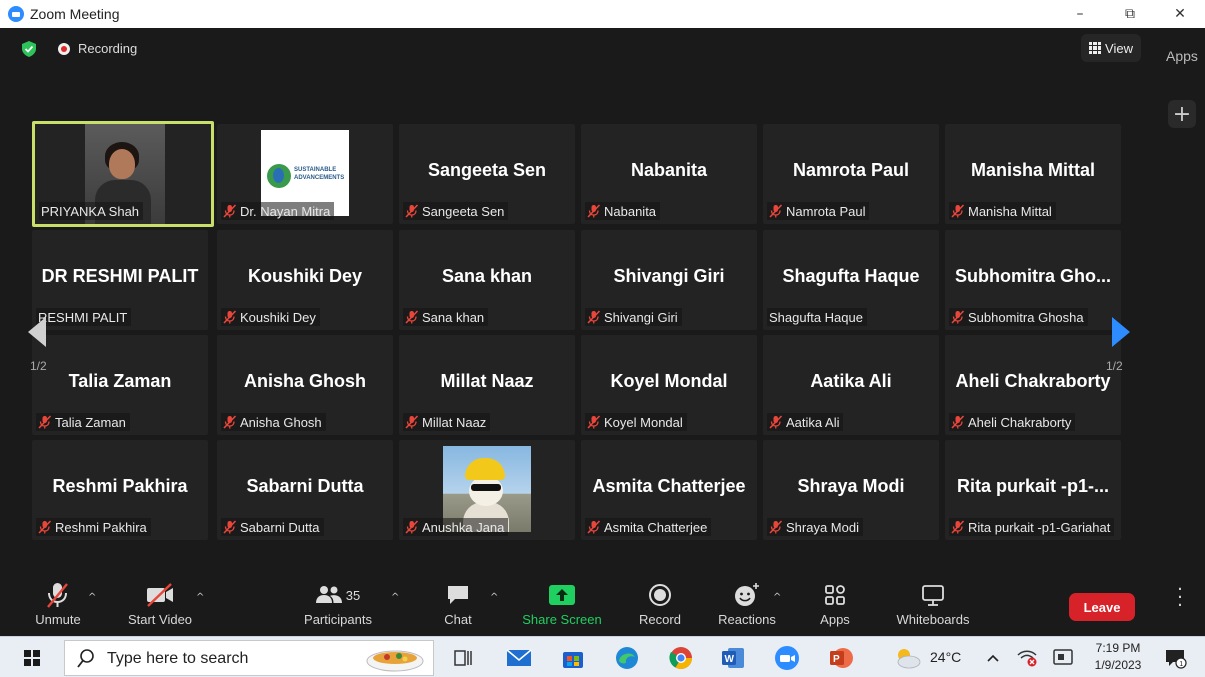 The height and width of the screenshot is (677, 1205). Describe the element at coordinates (1119, 48) in the screenshot. I see `view-button-label: View` at that location.